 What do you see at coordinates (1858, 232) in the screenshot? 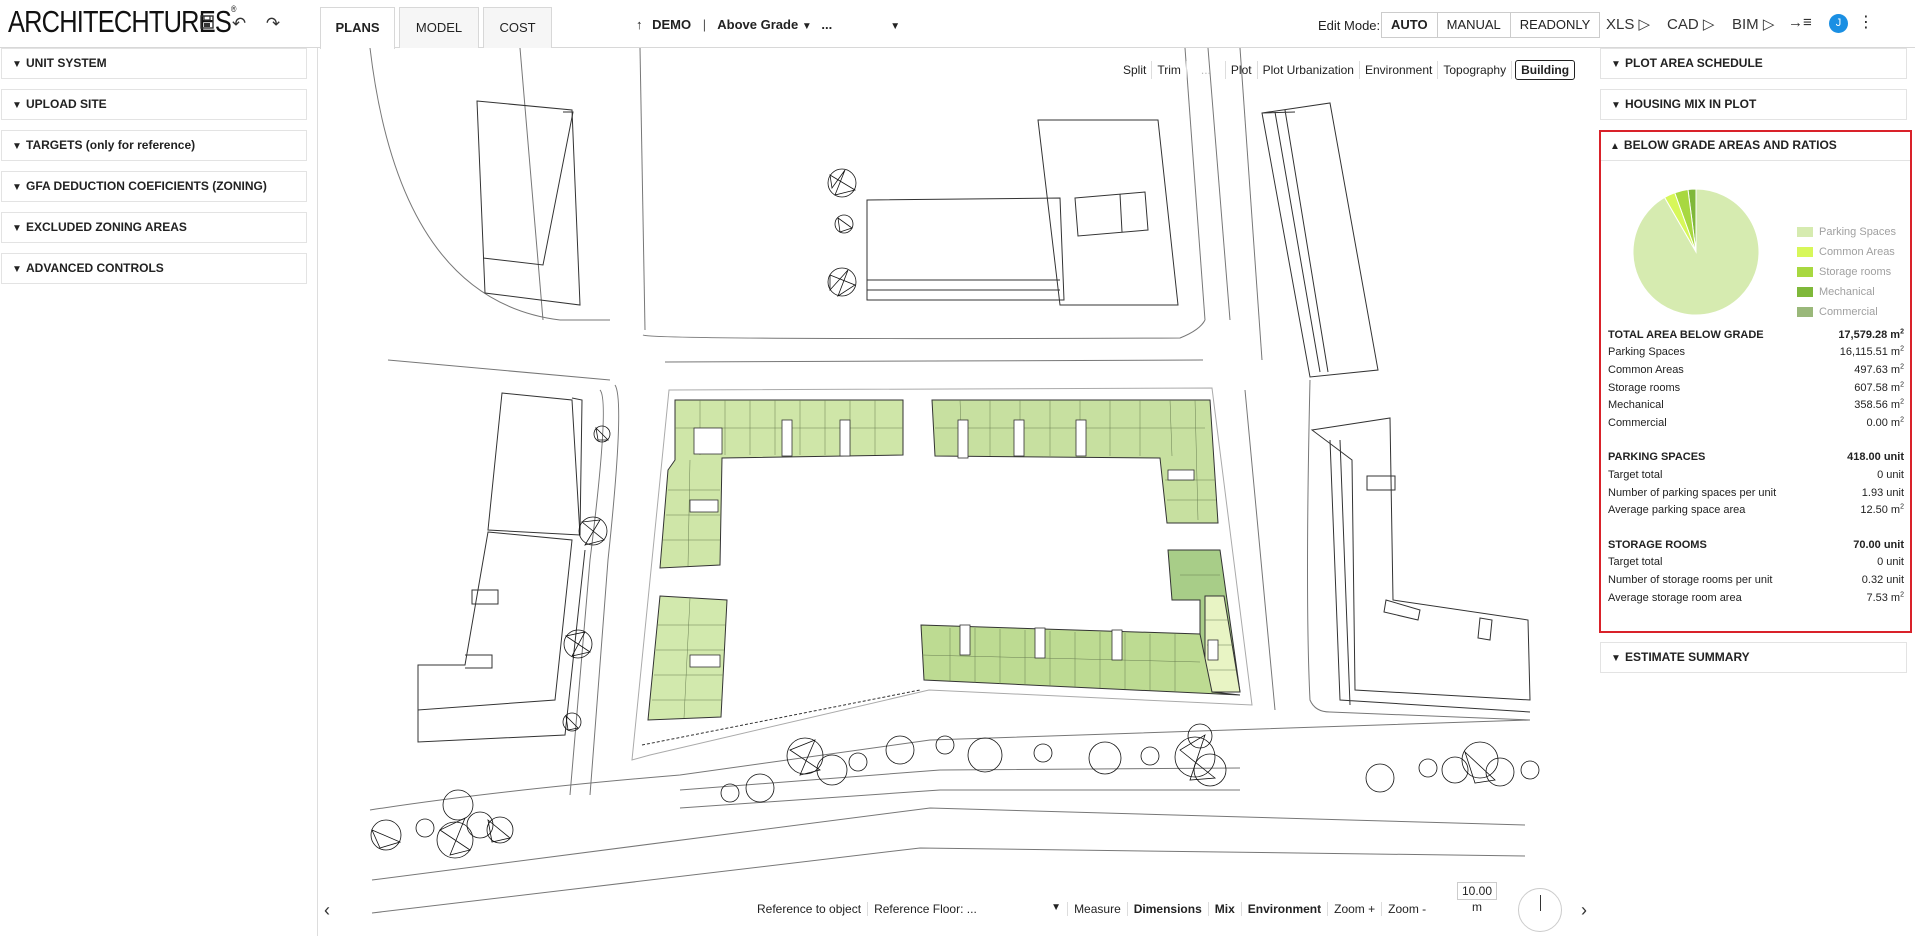
I see `legend-label: Parking Spaces` at bounding box center [1858, 232].